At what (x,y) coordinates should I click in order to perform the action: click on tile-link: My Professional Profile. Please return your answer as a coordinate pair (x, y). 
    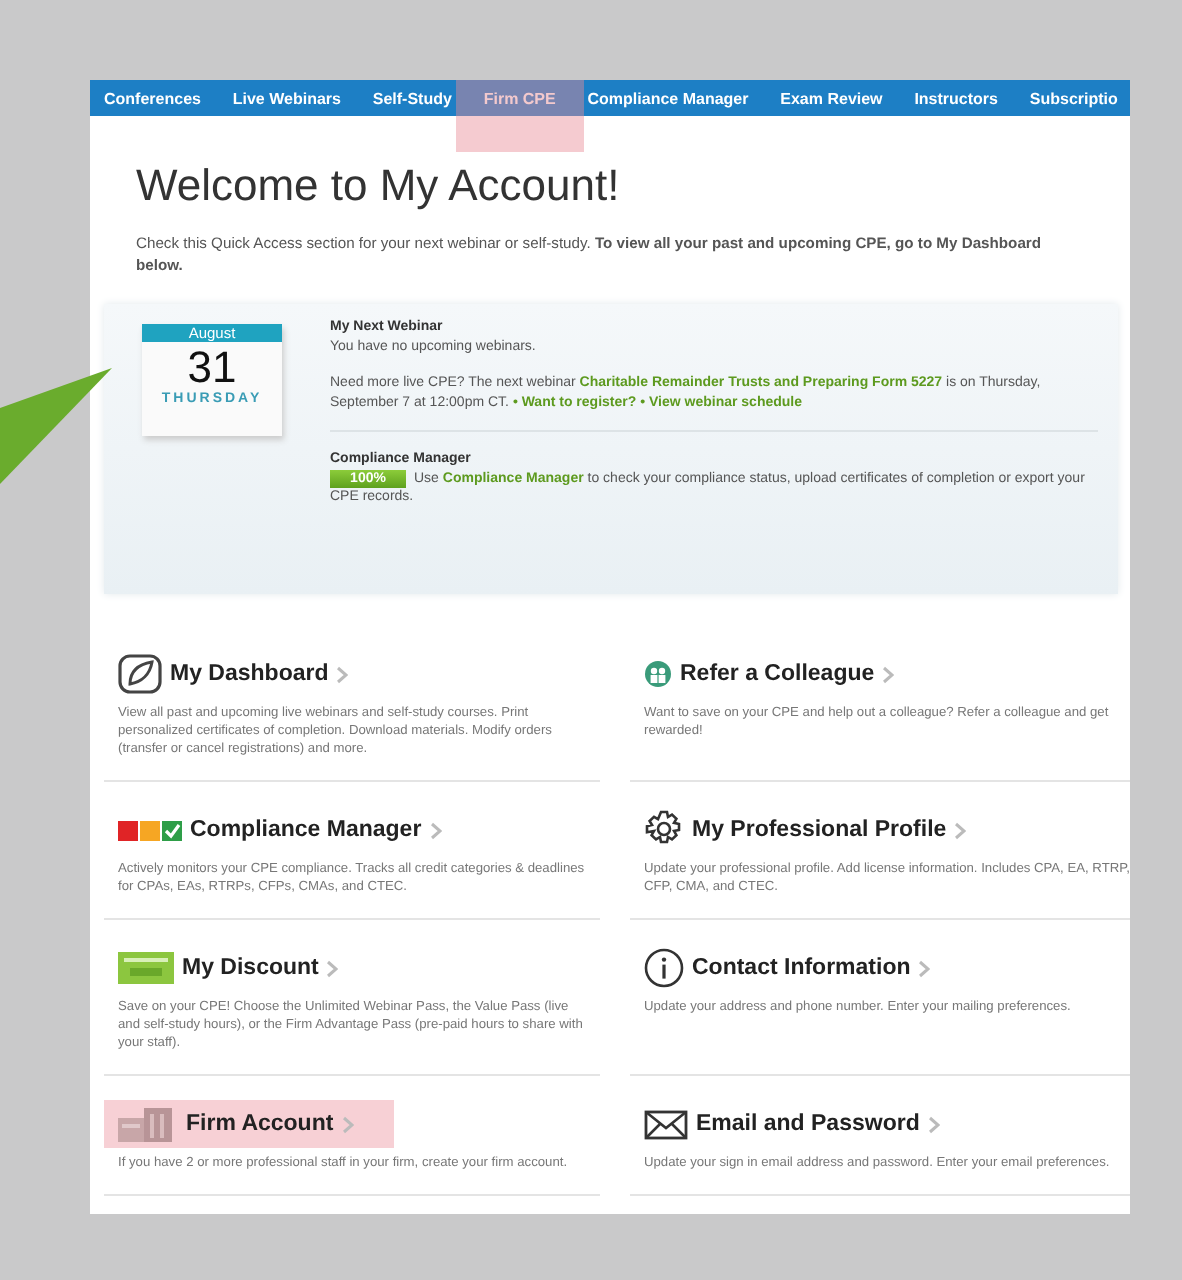
    Looking at the image, I should click on (819, 830).